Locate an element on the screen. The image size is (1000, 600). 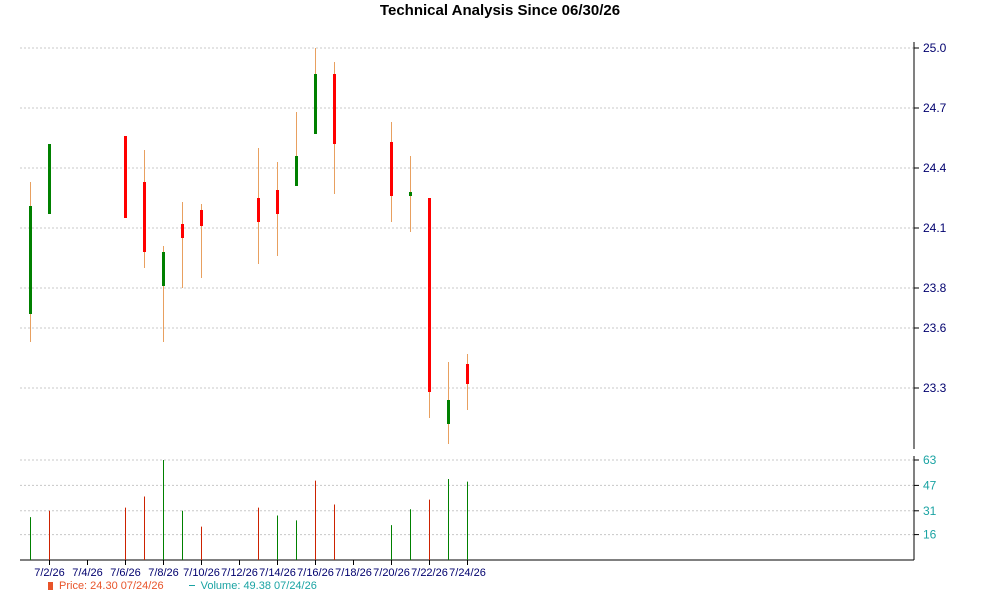
price-tick-label: 24.4 is located at coordinates (935, 168).